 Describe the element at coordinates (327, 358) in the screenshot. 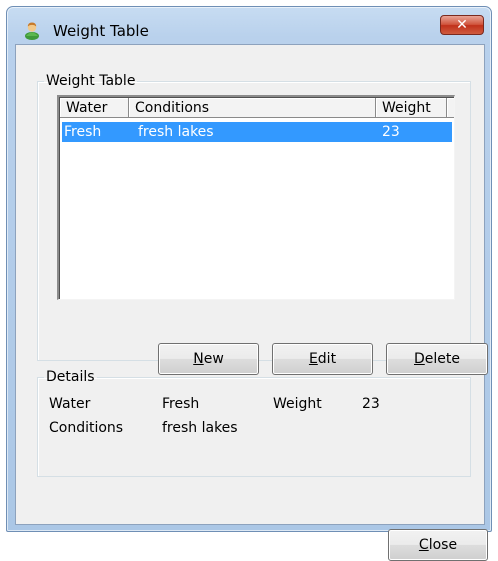

I see `edit-button-label: dit` at that location.